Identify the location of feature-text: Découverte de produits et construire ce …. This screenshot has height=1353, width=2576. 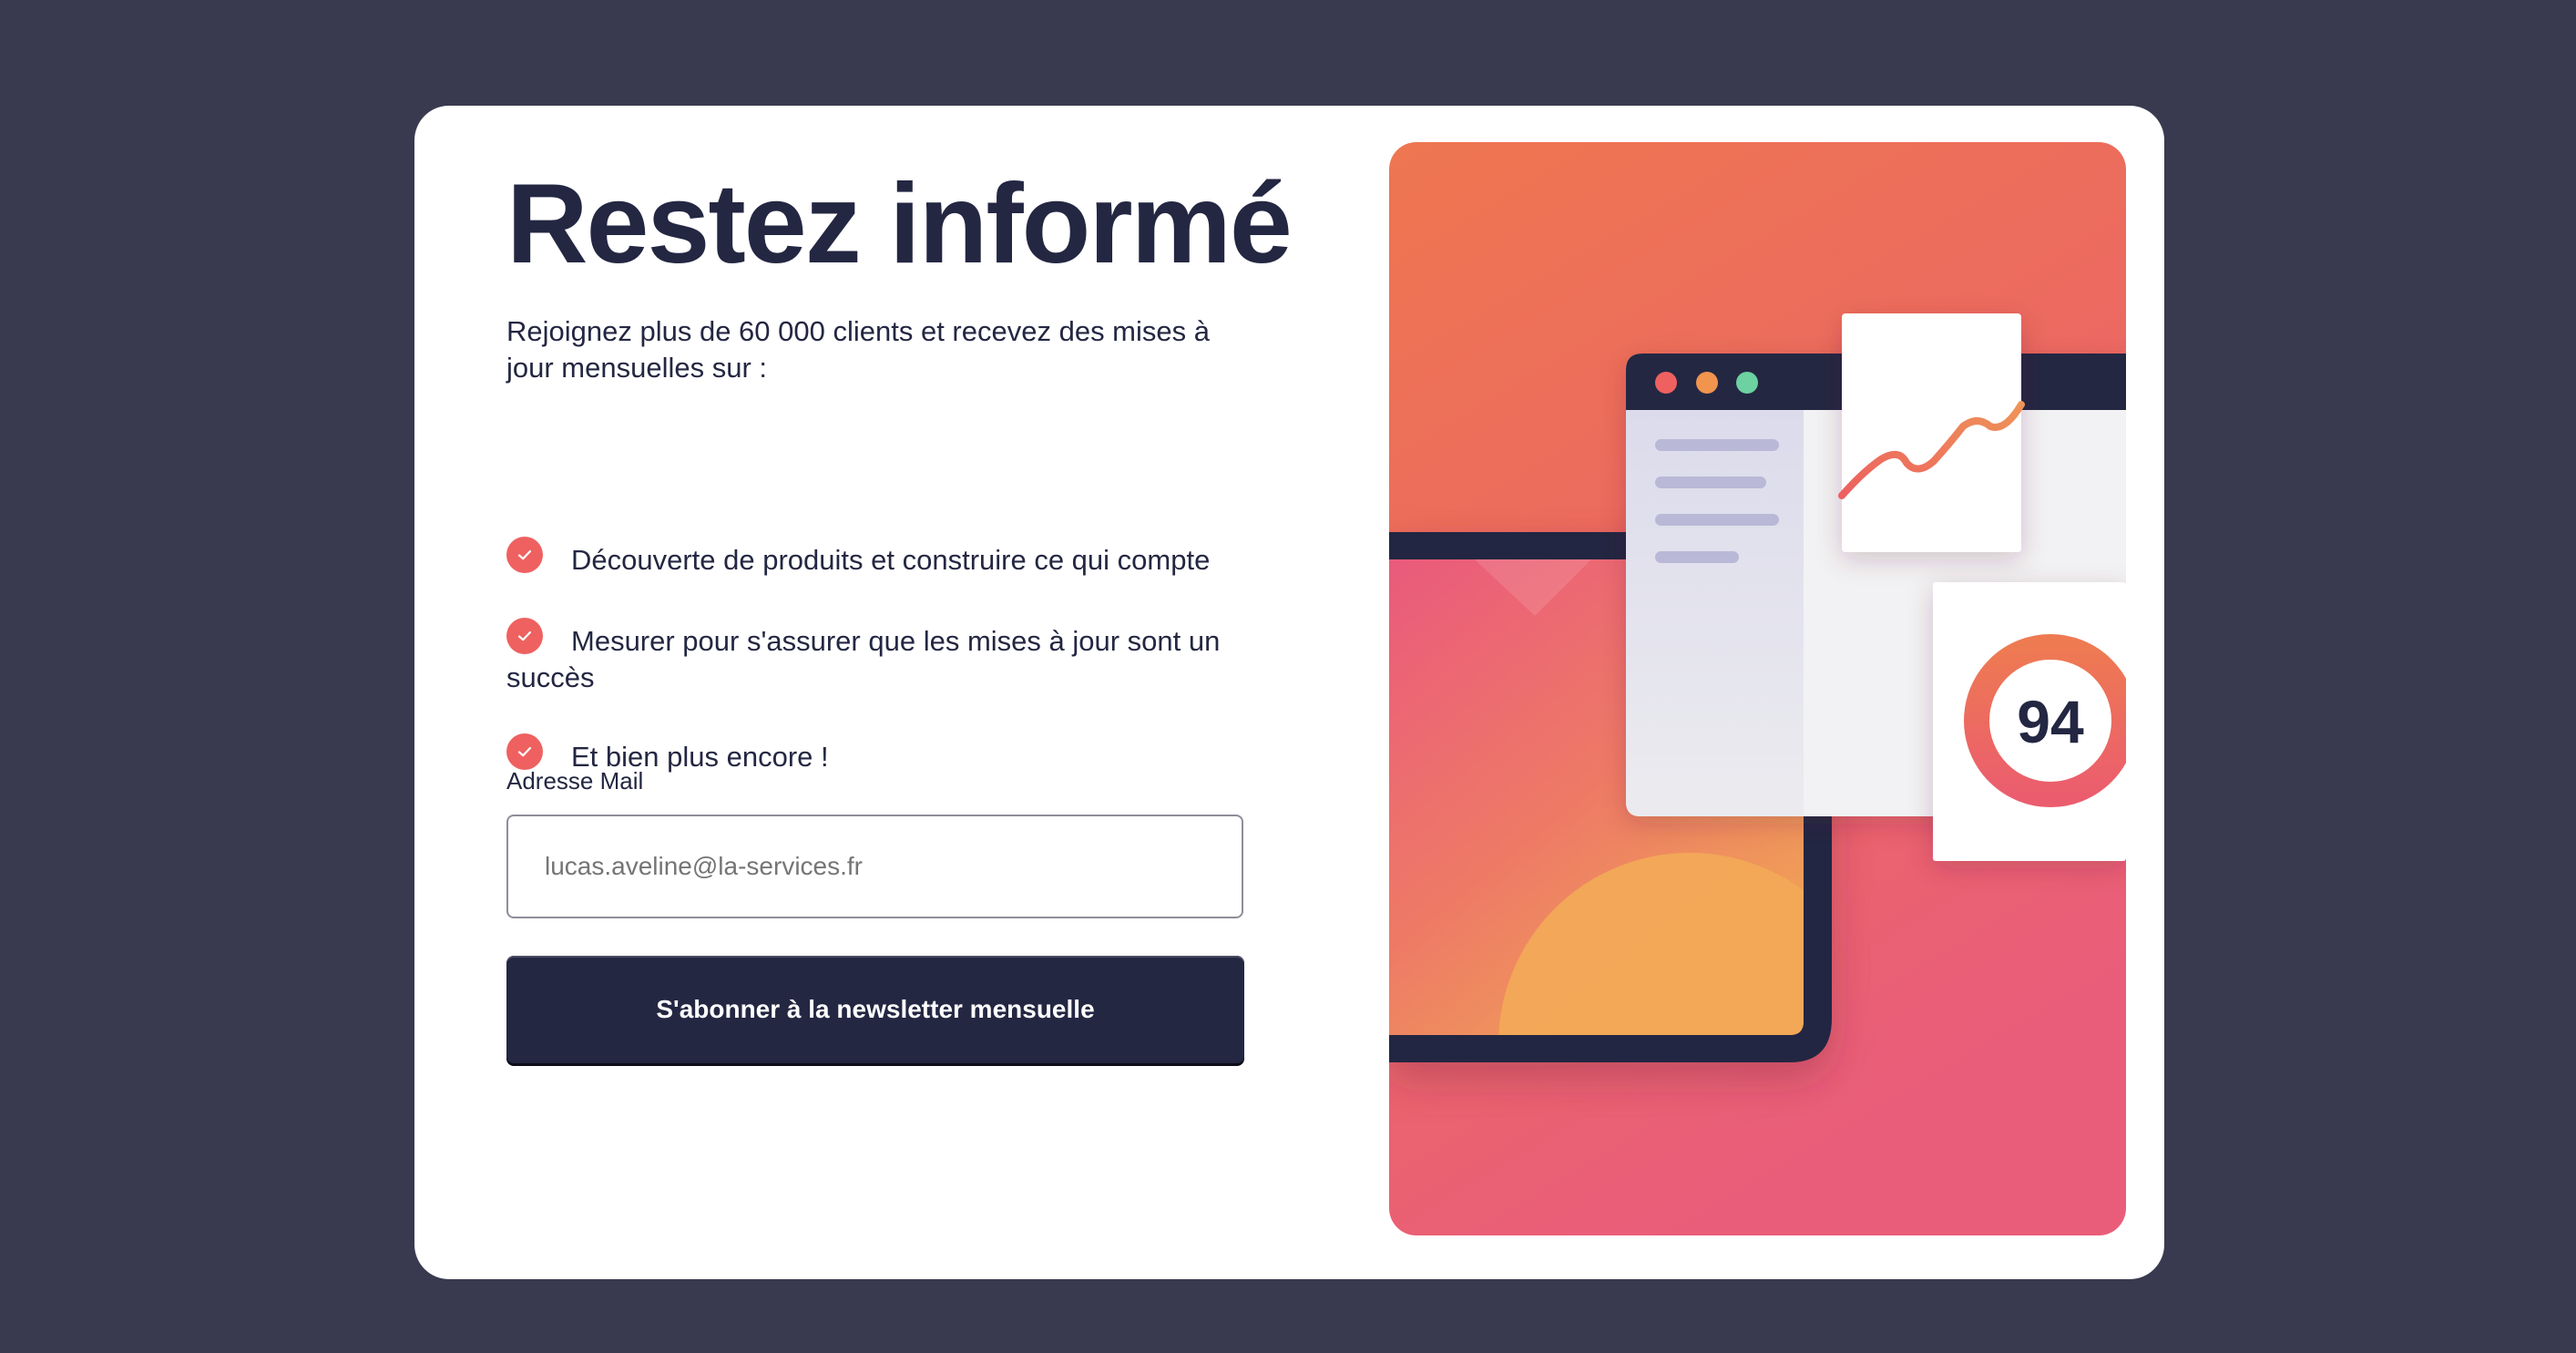
(891, 560).